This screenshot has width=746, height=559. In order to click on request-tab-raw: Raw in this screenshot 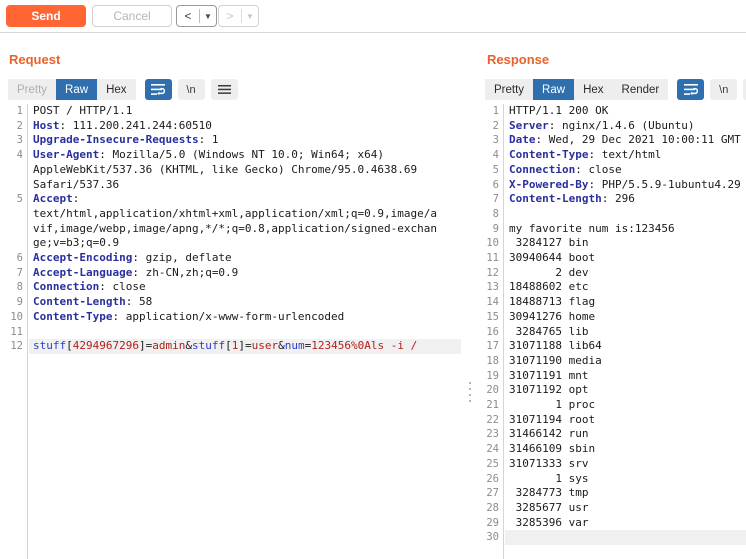, I will do `click(77, 89)`.